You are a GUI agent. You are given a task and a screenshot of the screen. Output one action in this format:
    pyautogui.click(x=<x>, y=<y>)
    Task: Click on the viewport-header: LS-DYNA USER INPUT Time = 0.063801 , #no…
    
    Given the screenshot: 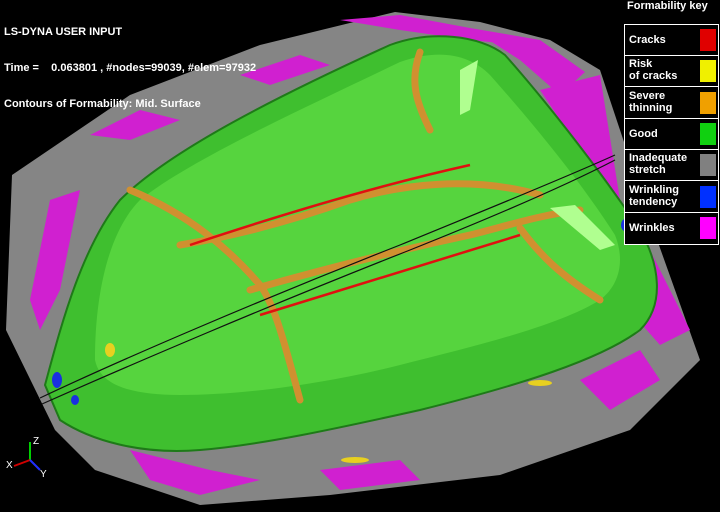 What is the action you would take?
    pyautogui.click(x=130, y=62)
    